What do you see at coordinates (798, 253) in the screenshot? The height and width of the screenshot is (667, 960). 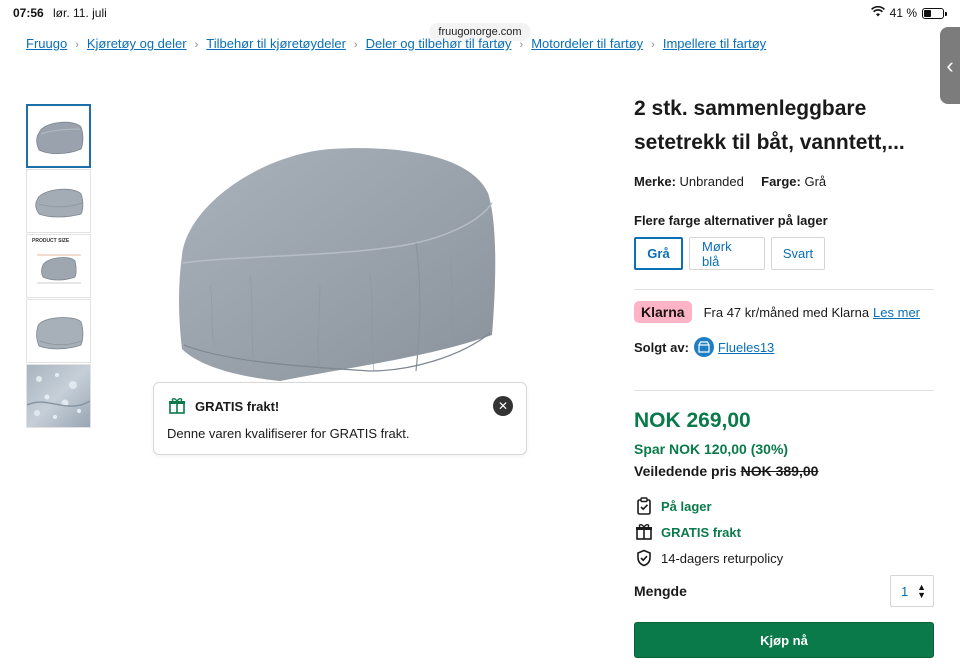 I see `color-option-black: Svart` at bounding box center [798, 253].